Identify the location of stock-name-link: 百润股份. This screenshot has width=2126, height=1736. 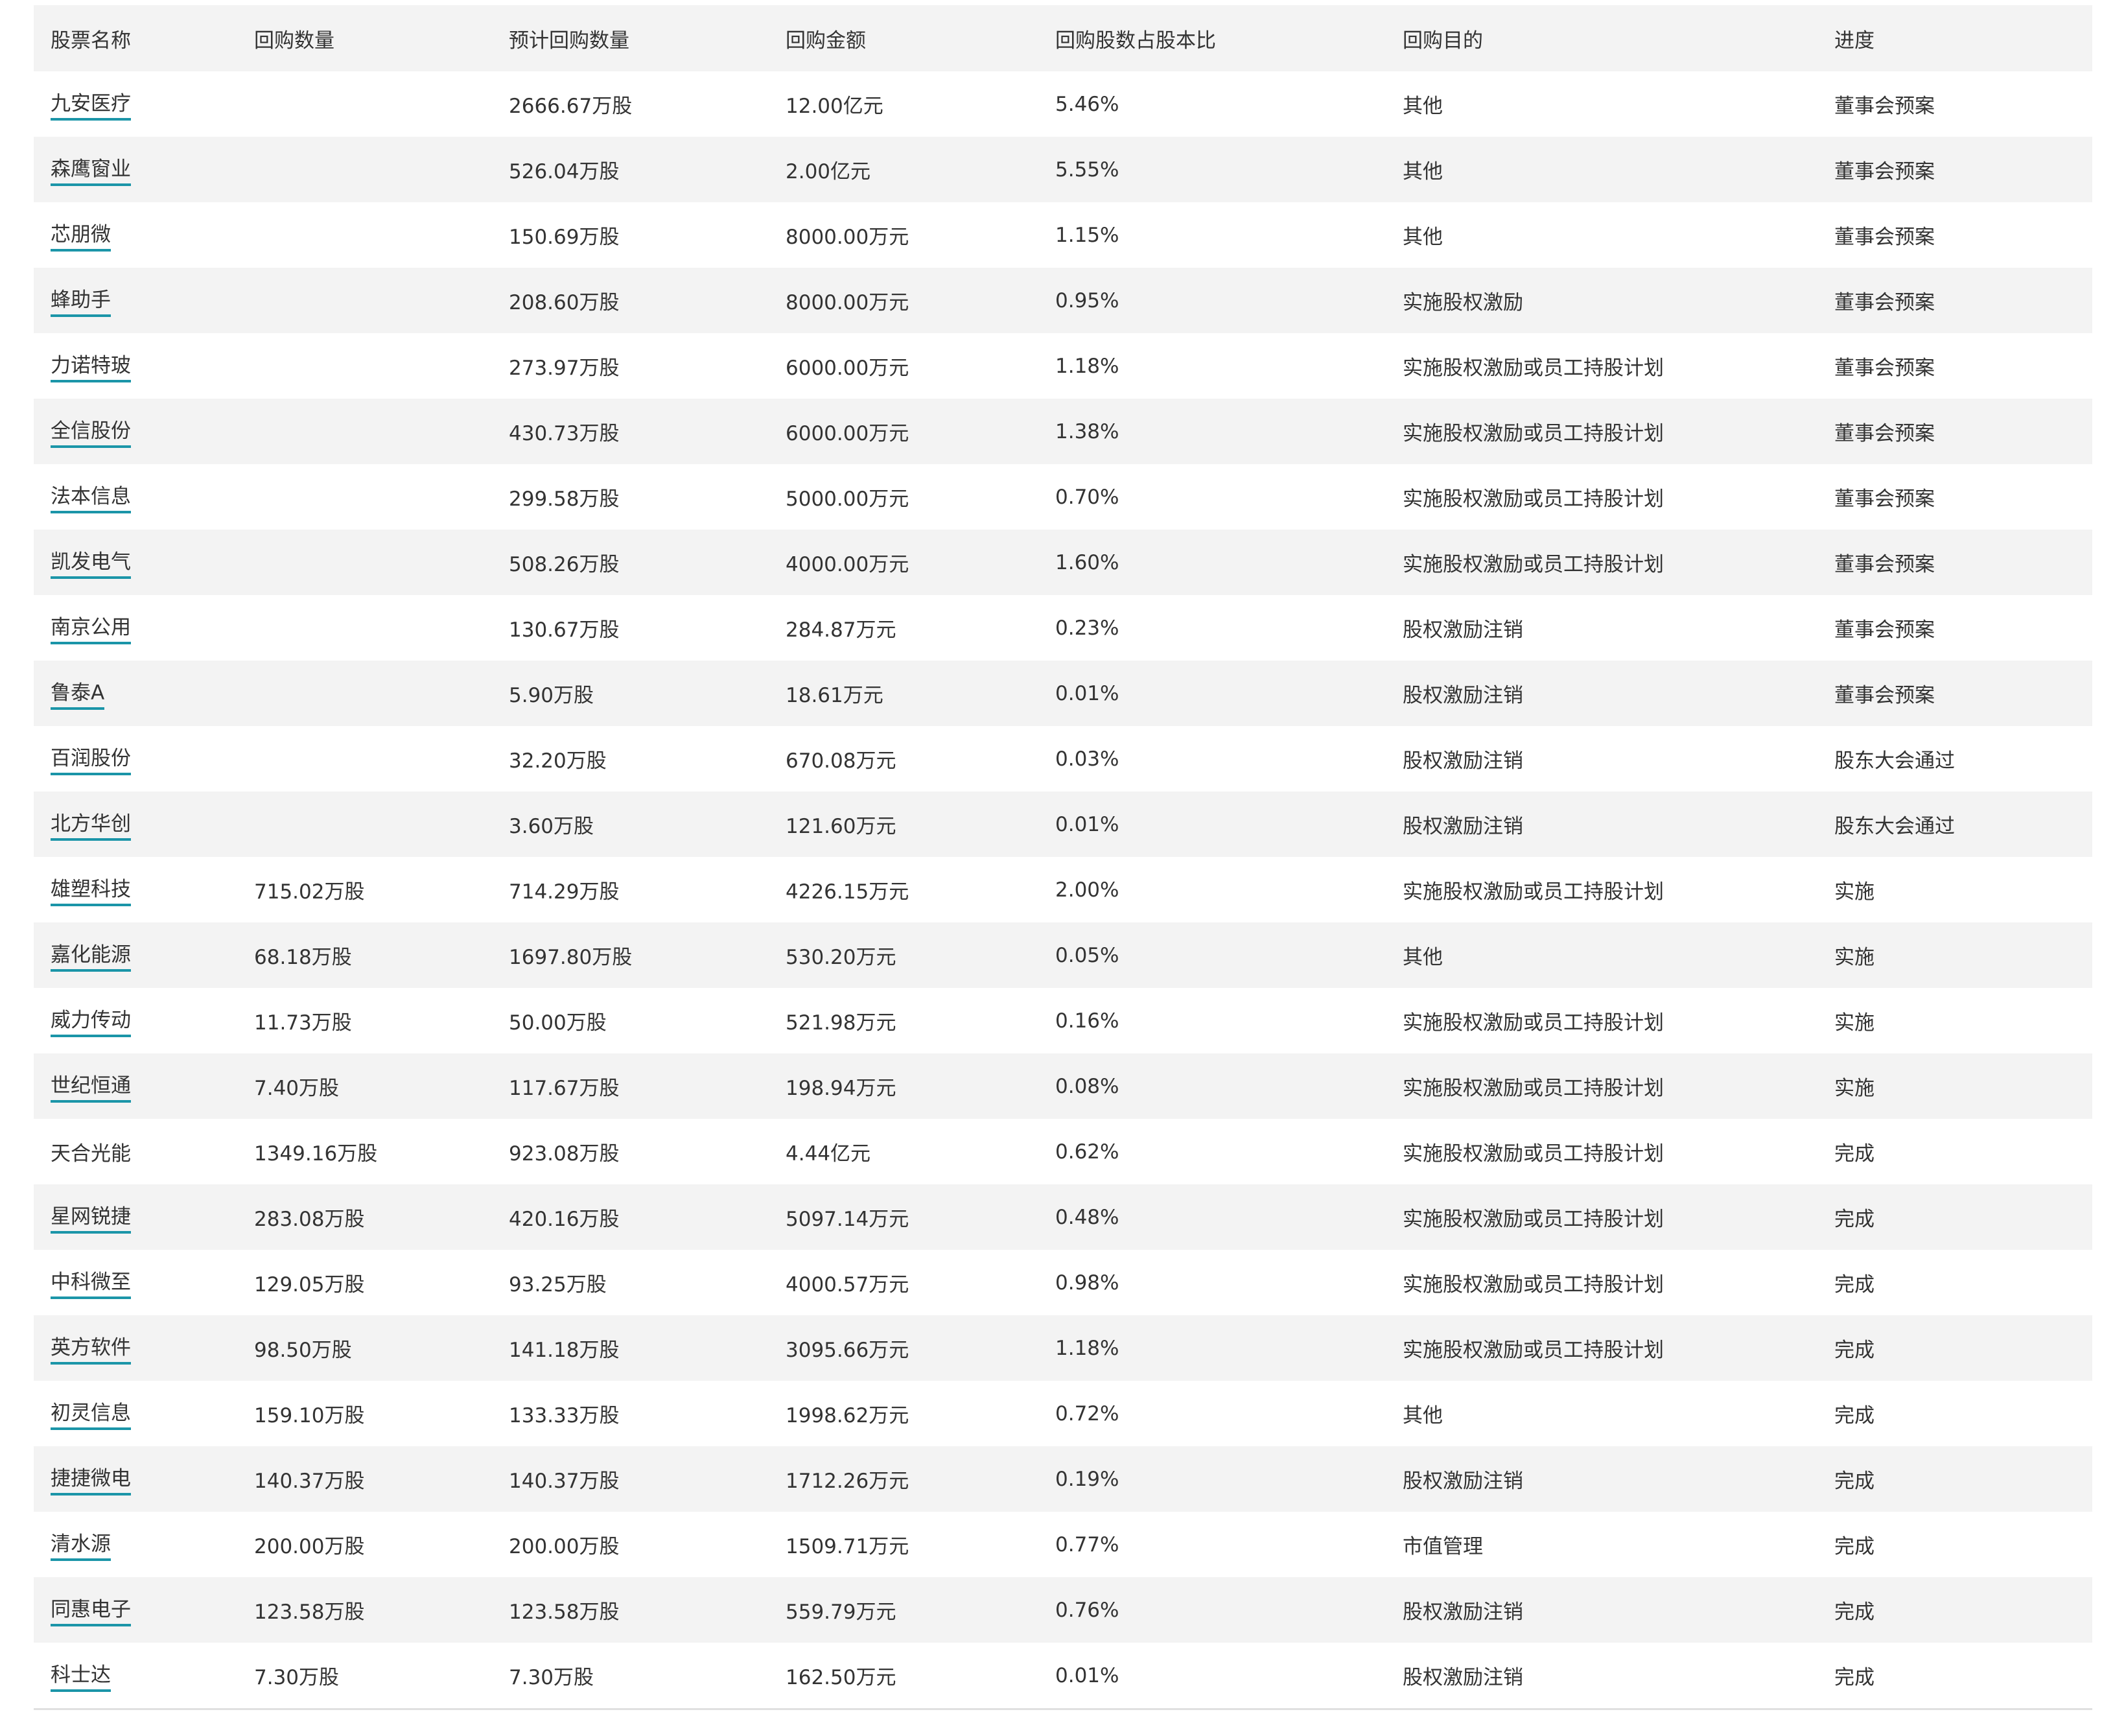
(91, 761).